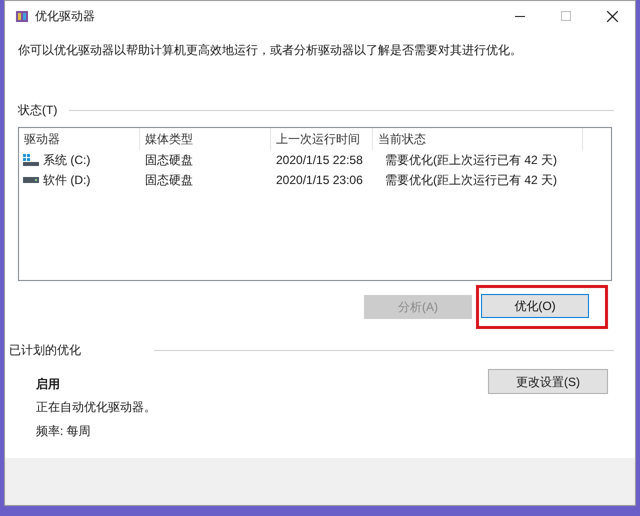 The height and width of the screenshot is (516, 640). Describe the element at coordinates (270, 50) in the screenshot. I see `intro-text: 你可以优化驱动器以帮助计算机更高效地运行，或者分析驱动器以了解是否需要对其进行优化。` at that location.